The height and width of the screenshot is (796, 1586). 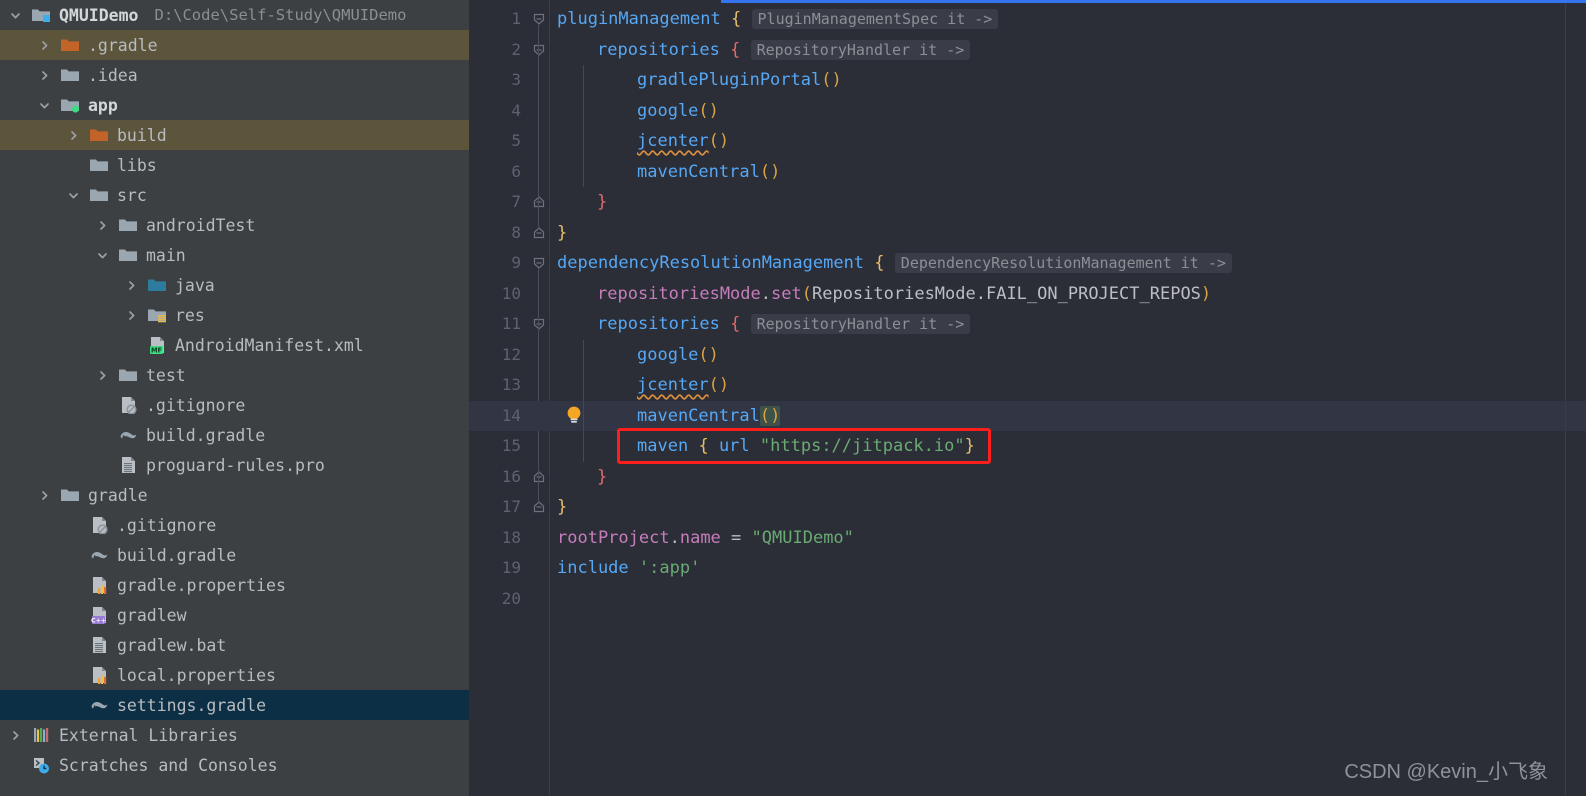 What do you see at coordinates (516, 49) in the screenshot?
I see `line-number: 2` at bounding box center [516, 49].